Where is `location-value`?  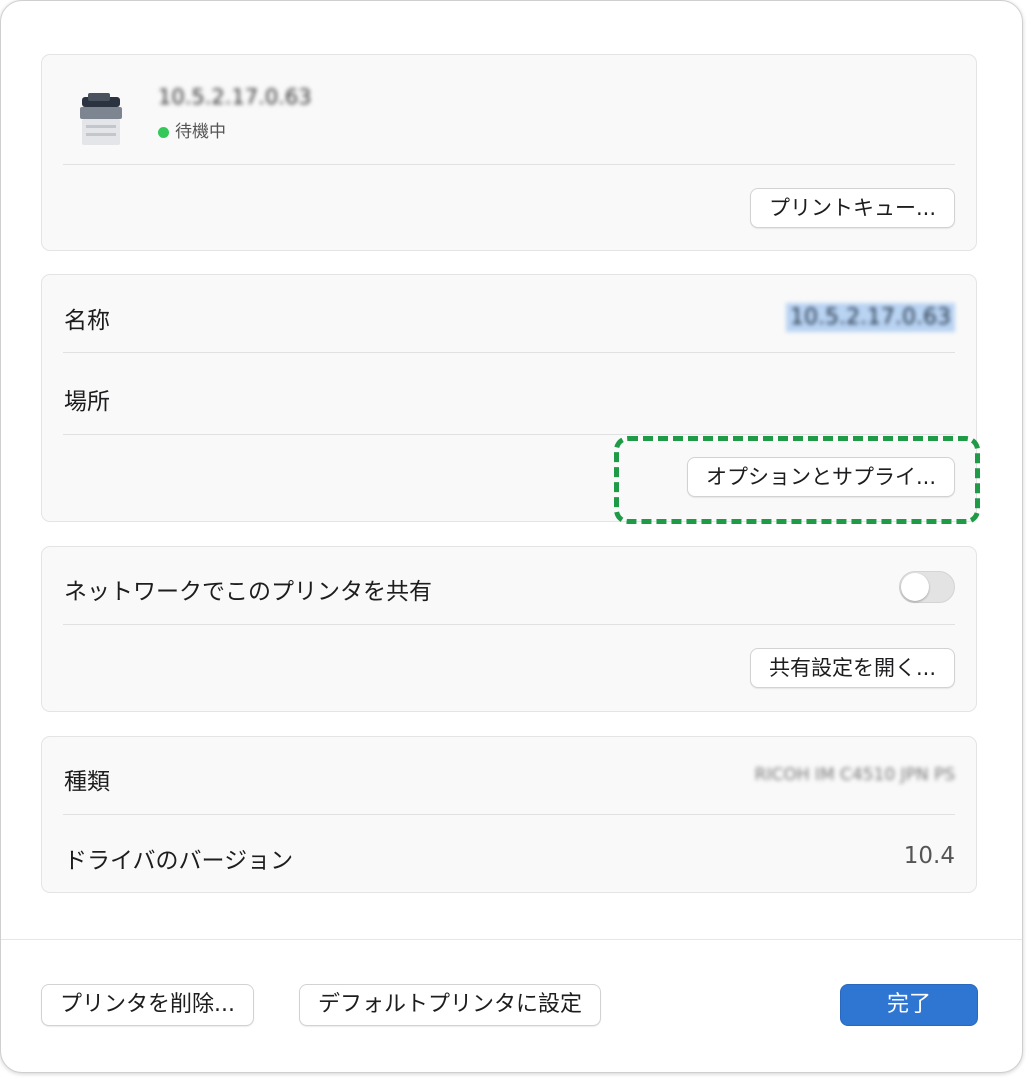 location-value is located at coordinates (805, 397).